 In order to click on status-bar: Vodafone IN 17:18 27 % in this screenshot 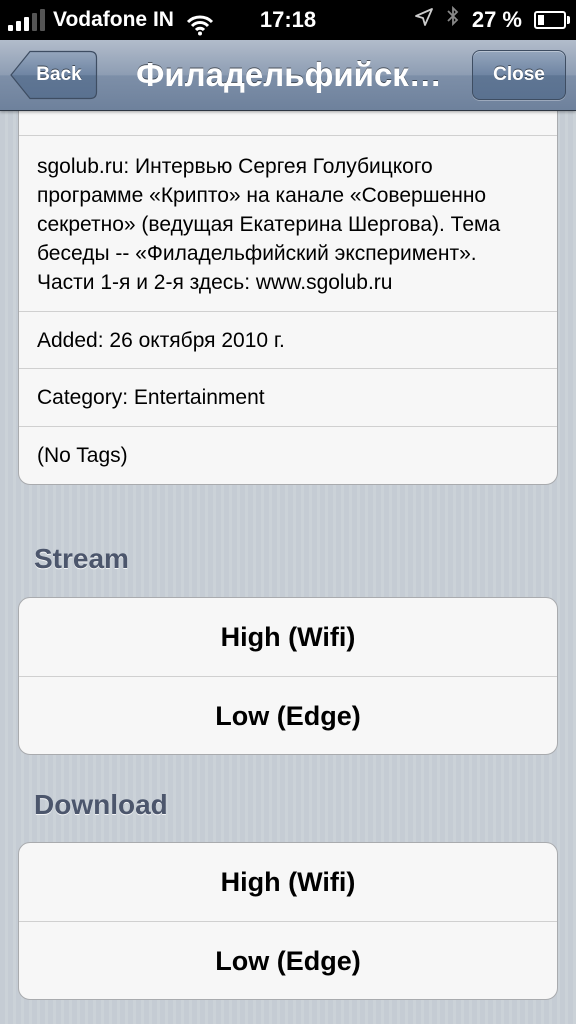, I will do `click(288, 20)`.